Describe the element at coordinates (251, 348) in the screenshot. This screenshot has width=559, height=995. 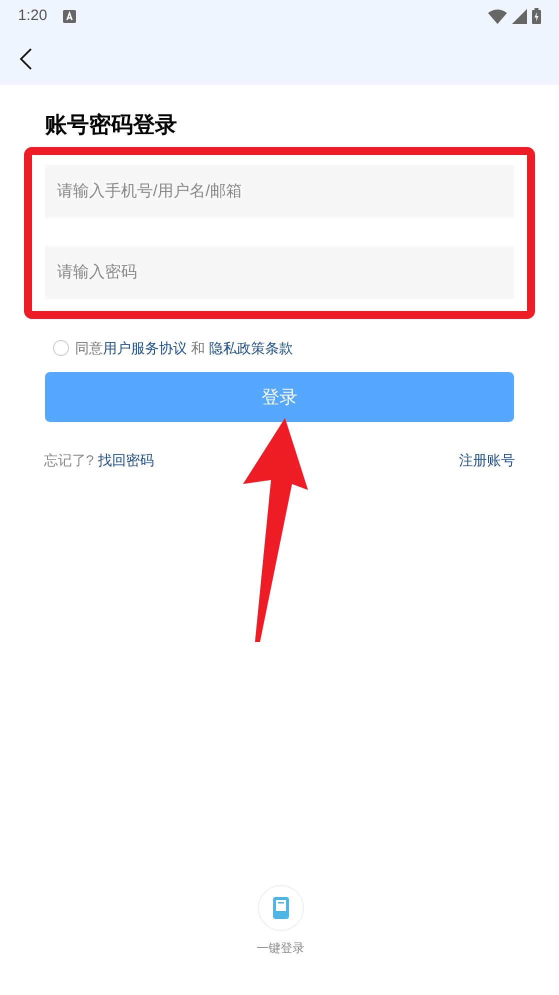
I see `privacy-link: 隐私政策条款` at that location.